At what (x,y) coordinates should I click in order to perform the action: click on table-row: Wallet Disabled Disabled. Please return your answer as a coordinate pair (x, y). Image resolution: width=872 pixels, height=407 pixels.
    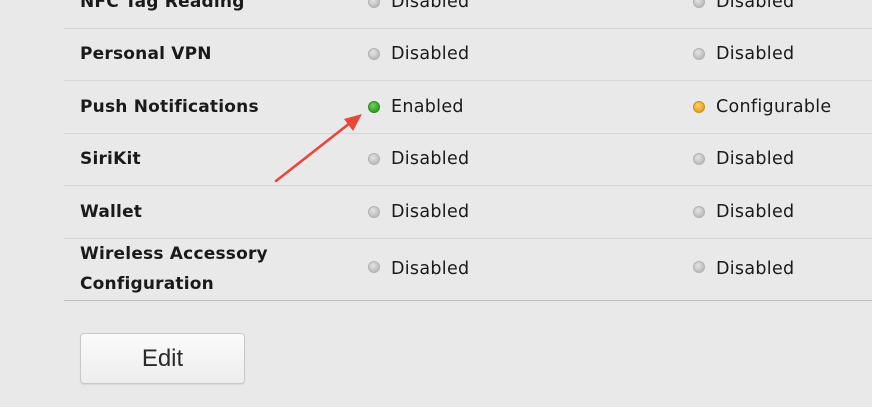
    Looking at the image, I should click on (468, 212).